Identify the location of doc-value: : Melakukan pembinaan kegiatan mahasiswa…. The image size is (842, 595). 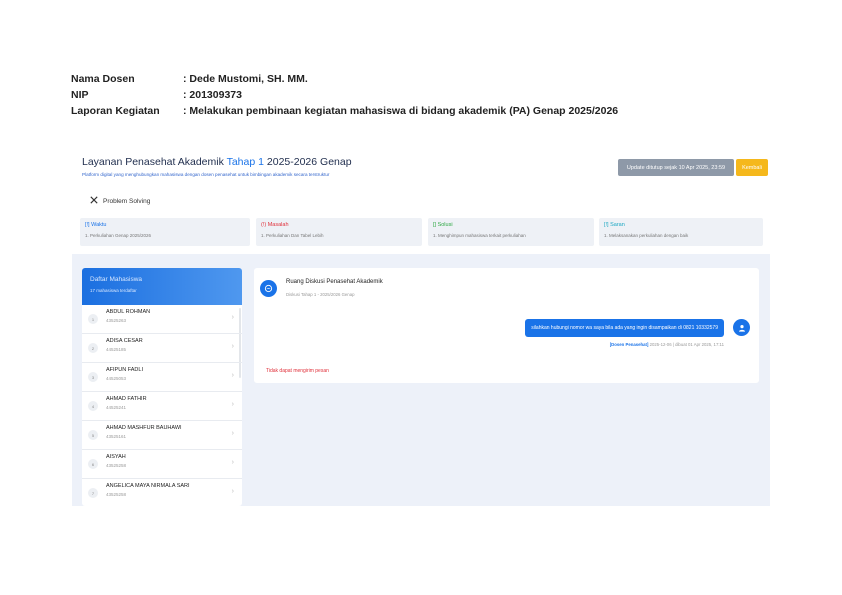
(401, 111).